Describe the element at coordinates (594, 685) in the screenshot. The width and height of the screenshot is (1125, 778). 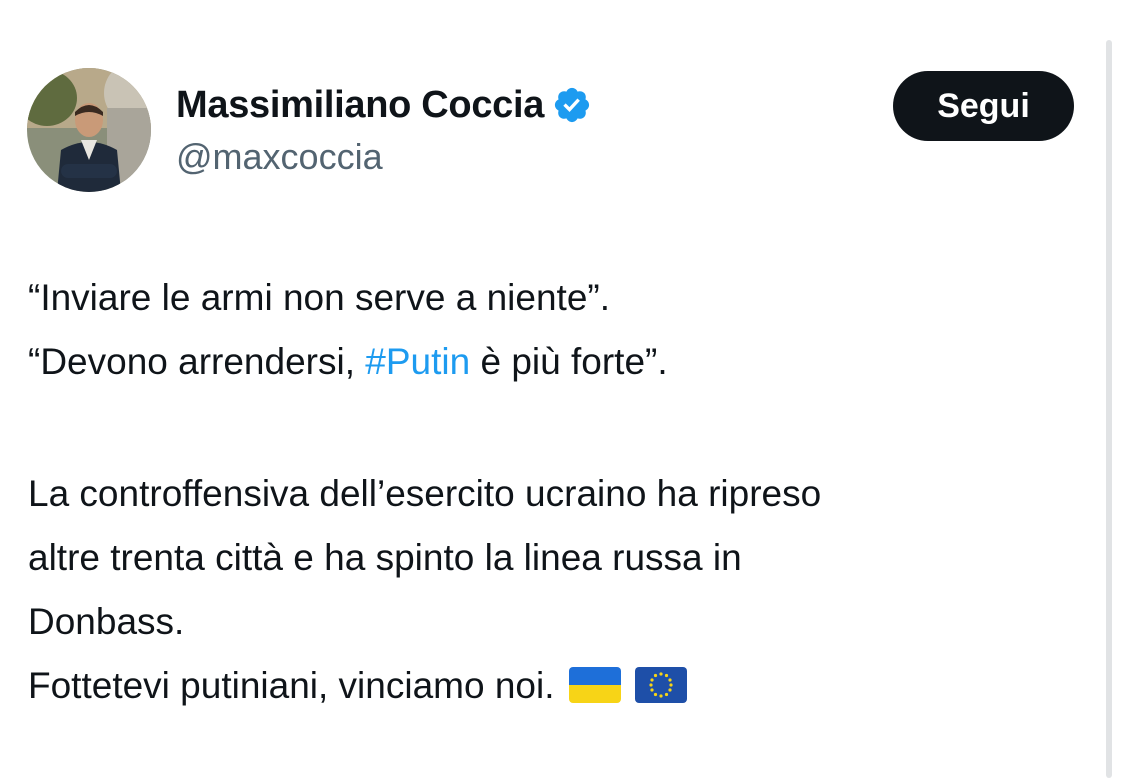
I see `ukraine-flag-icon` at that location.